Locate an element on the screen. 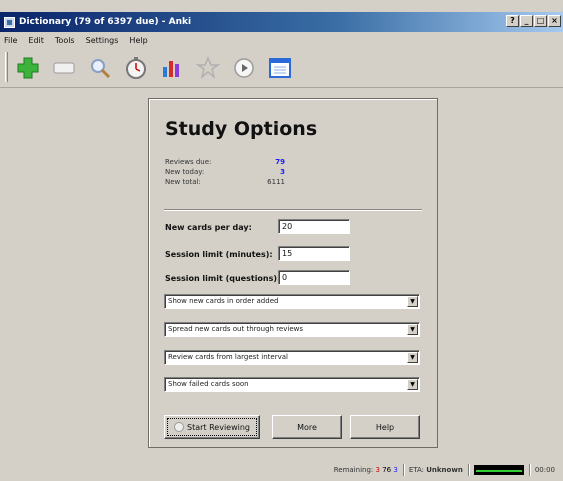 The image size is (563, 481). cardlist-icon is located at coordinates (64, 68).